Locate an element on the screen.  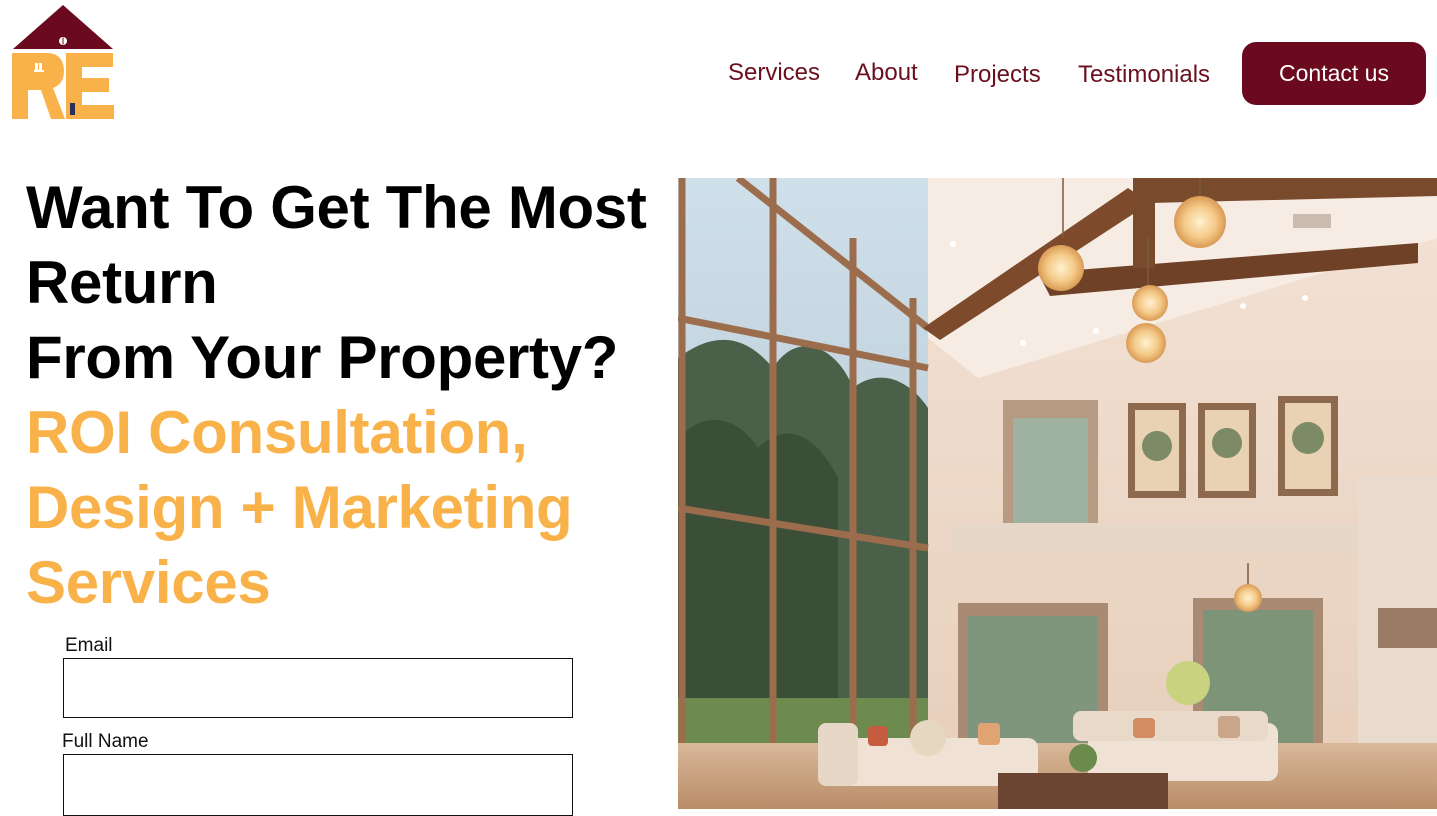
email-input is located at coordinates (318, 688).